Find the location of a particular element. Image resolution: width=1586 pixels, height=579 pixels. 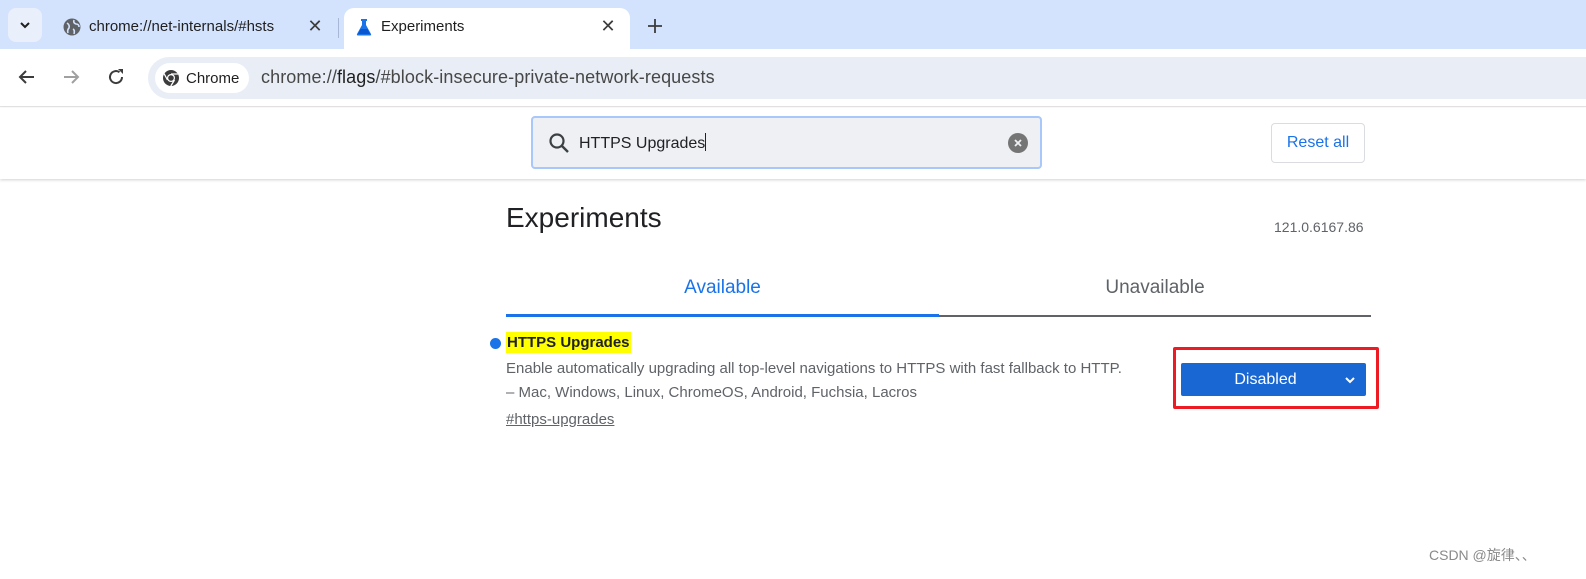

page-title: Experiments is located at coordinates (584, 217).